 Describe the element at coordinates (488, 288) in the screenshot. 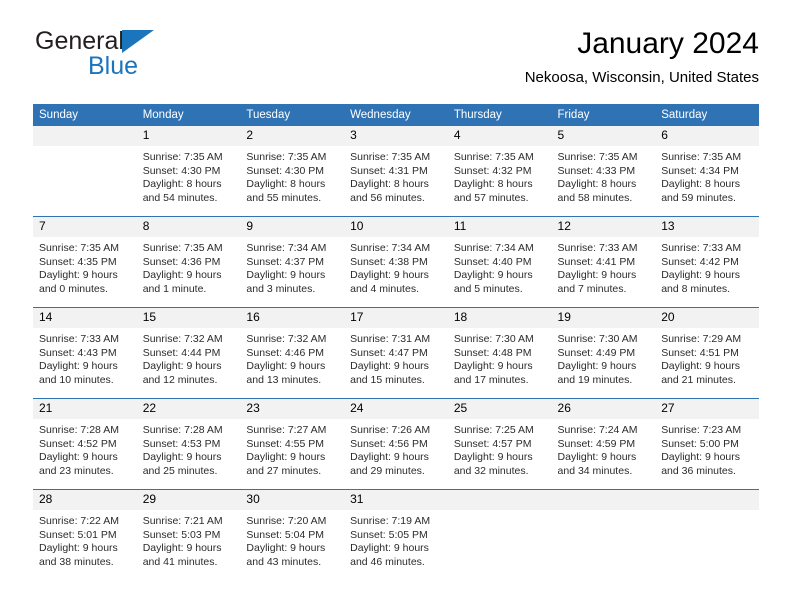

I see `daylight-text-line2: and 5 minutes.` at that location.